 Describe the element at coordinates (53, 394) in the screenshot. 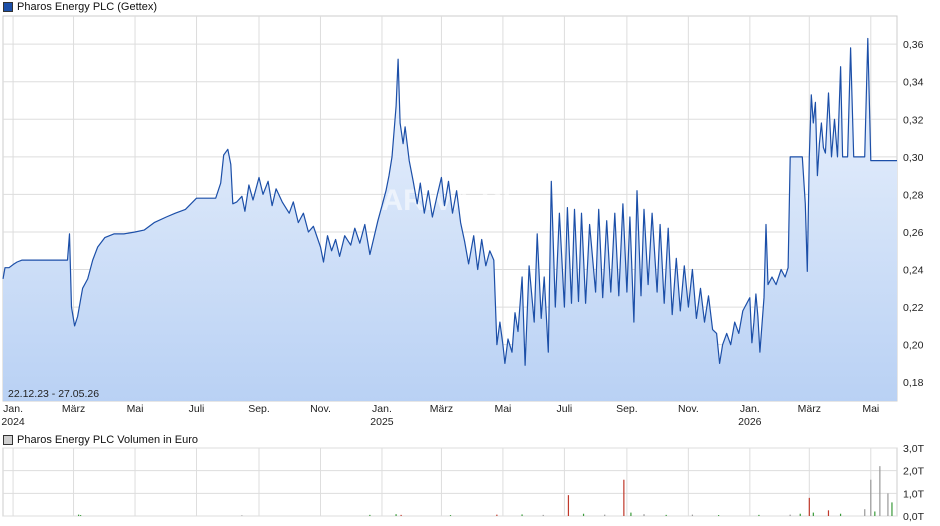

I see `date-range-label: 22.12.23 - 27.05.26` at that location.